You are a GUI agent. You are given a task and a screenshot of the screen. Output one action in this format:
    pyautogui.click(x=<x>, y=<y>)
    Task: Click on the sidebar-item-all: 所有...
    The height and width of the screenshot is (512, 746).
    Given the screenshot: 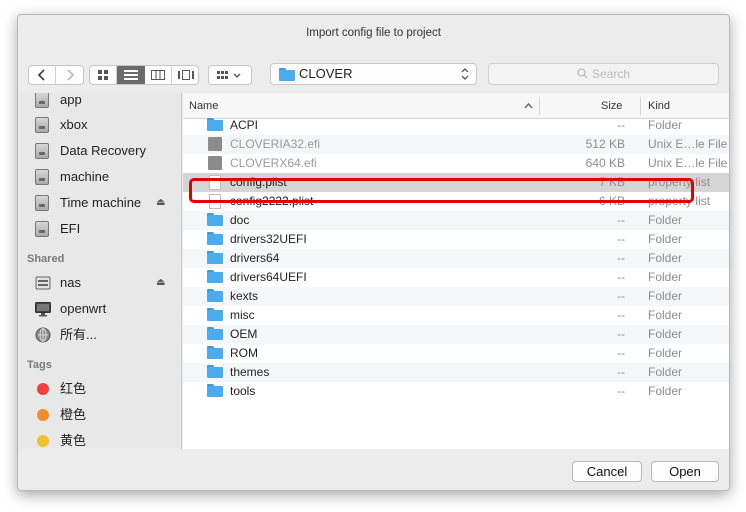 What is the action you would take?
    pyautogui.click(x=99, y=335)
    